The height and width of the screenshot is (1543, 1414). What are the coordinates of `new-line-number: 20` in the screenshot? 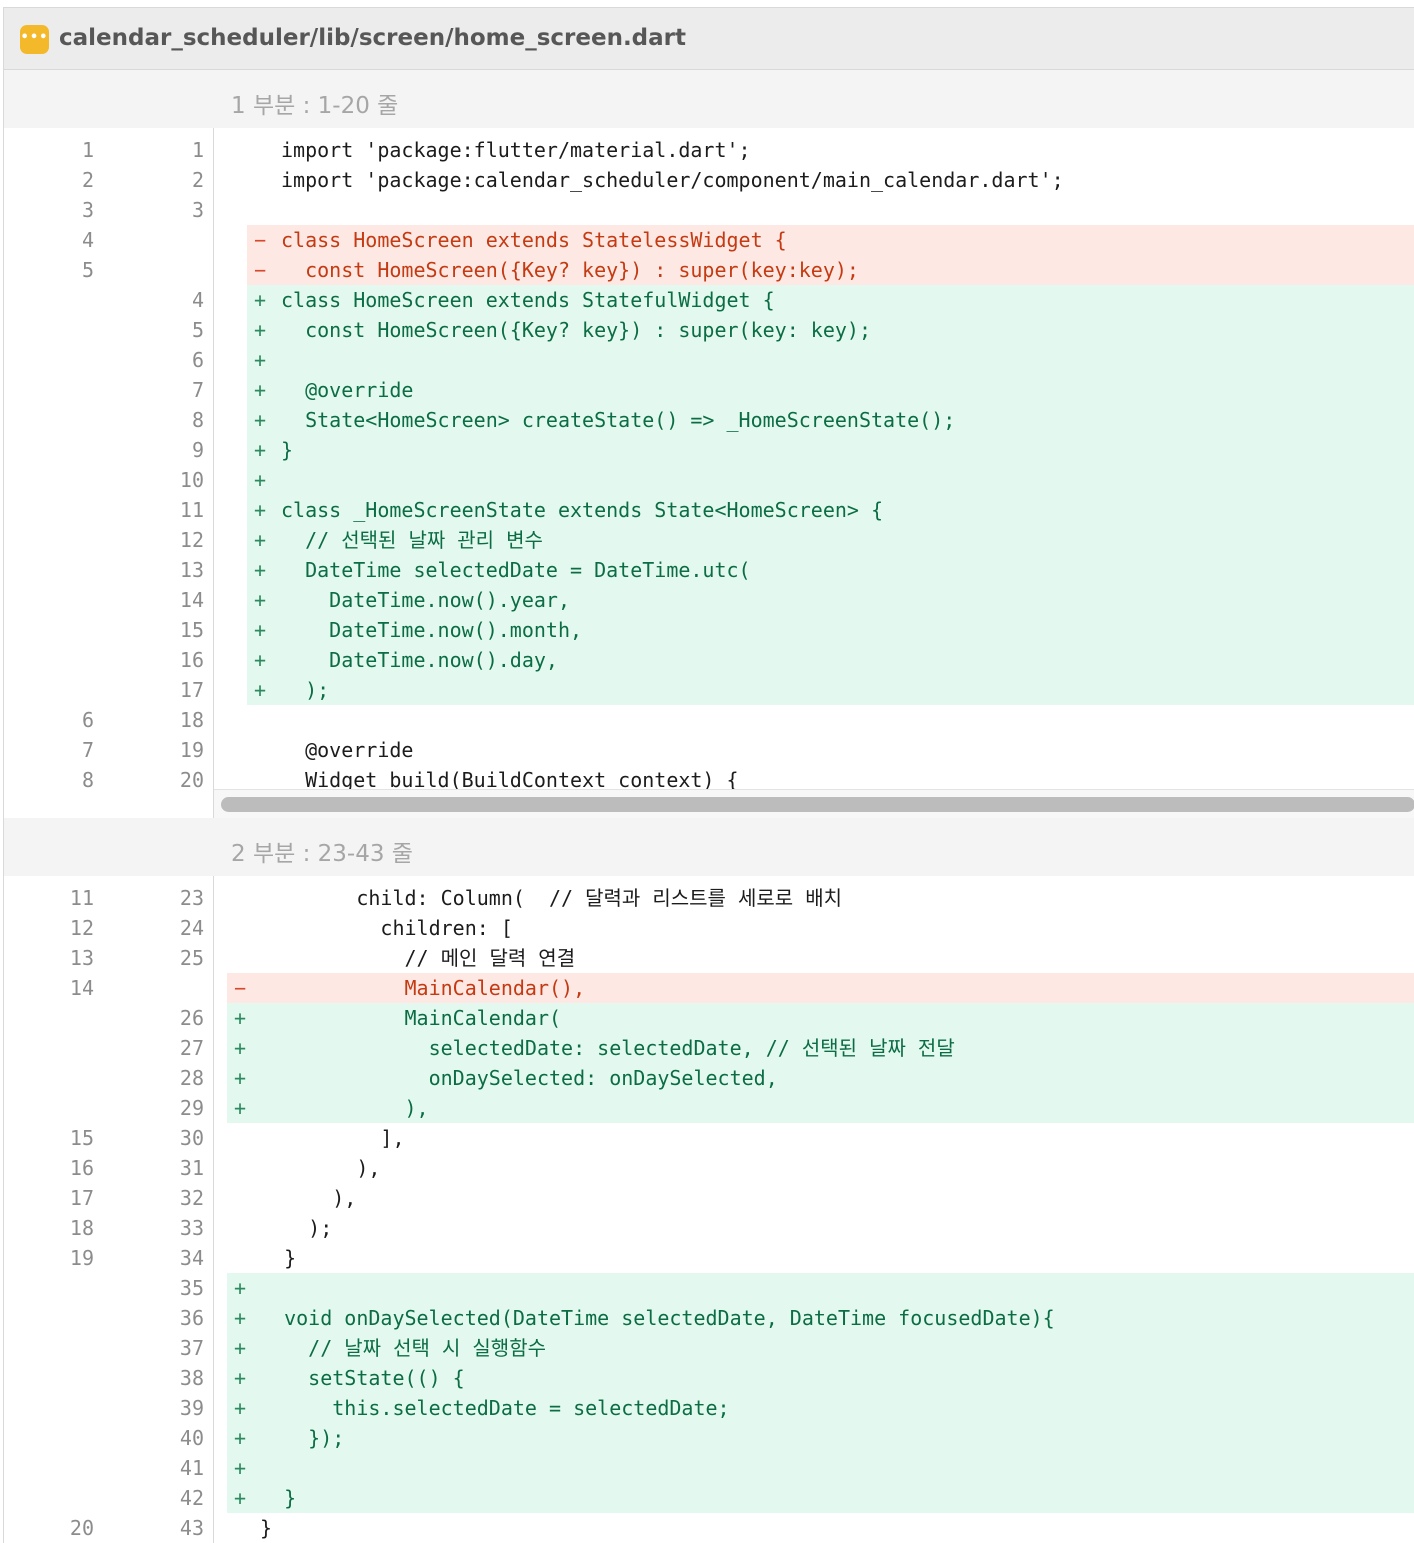 It's located at (191, 780).